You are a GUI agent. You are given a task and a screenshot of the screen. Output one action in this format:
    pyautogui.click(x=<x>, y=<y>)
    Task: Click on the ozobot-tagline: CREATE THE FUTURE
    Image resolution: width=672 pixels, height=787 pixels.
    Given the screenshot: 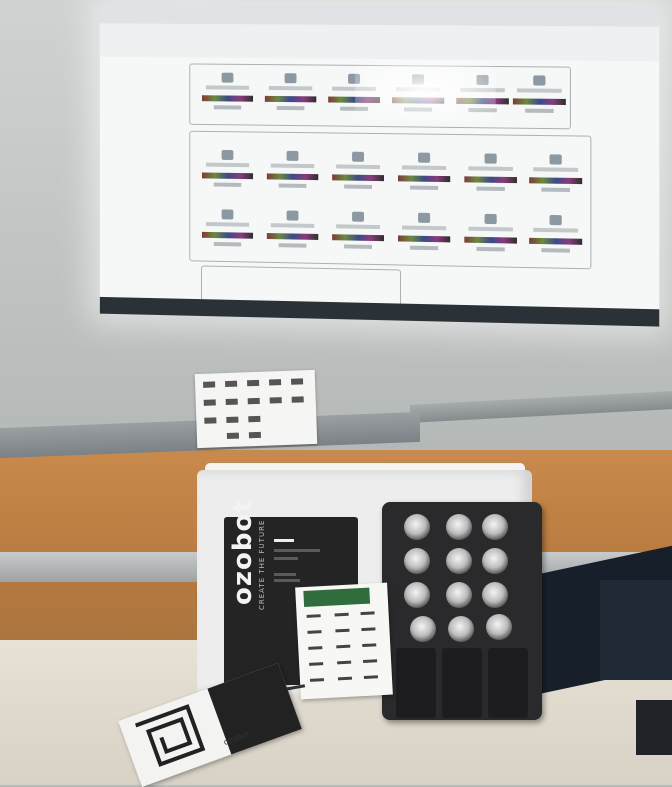 What is the action you would take?
    pyautogui.click(x=262, y=564)
    